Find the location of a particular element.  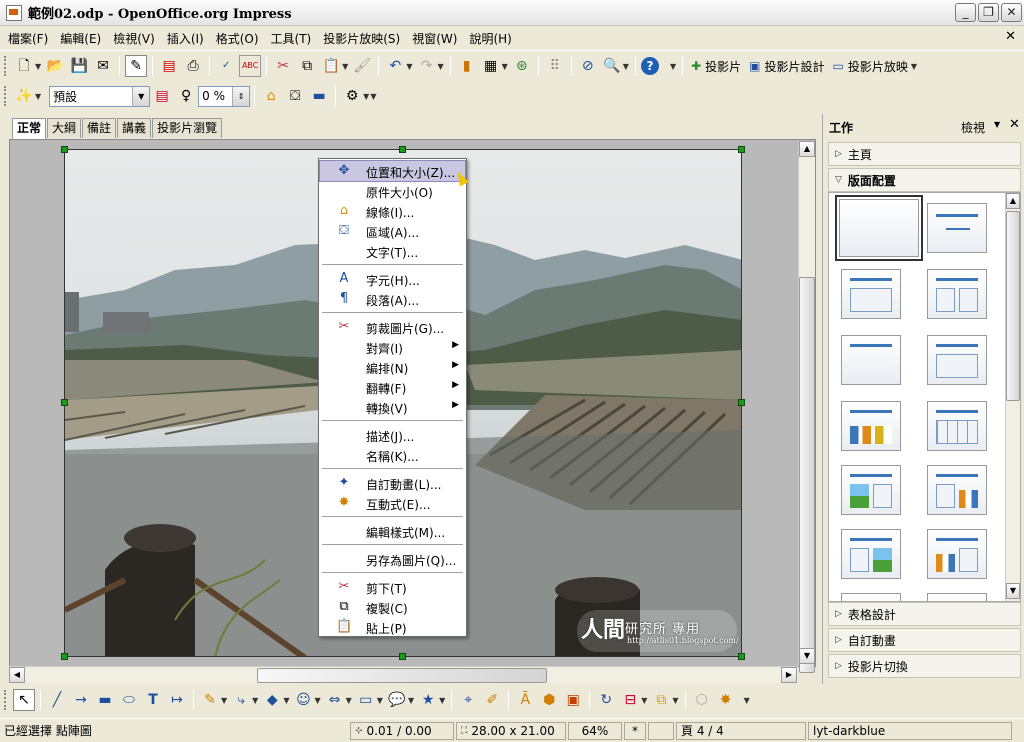

save-icon: 💾 is located at coordinates (79, 66).